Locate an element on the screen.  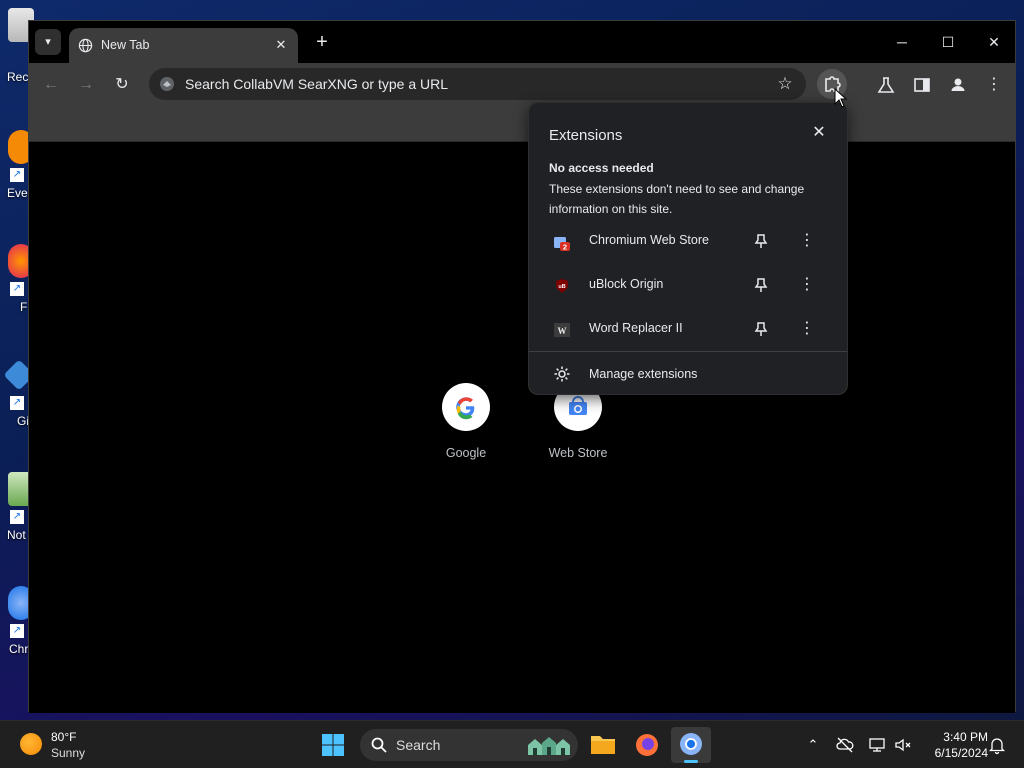
tab-search-button: ▾ is located at coordinates (48, 42).